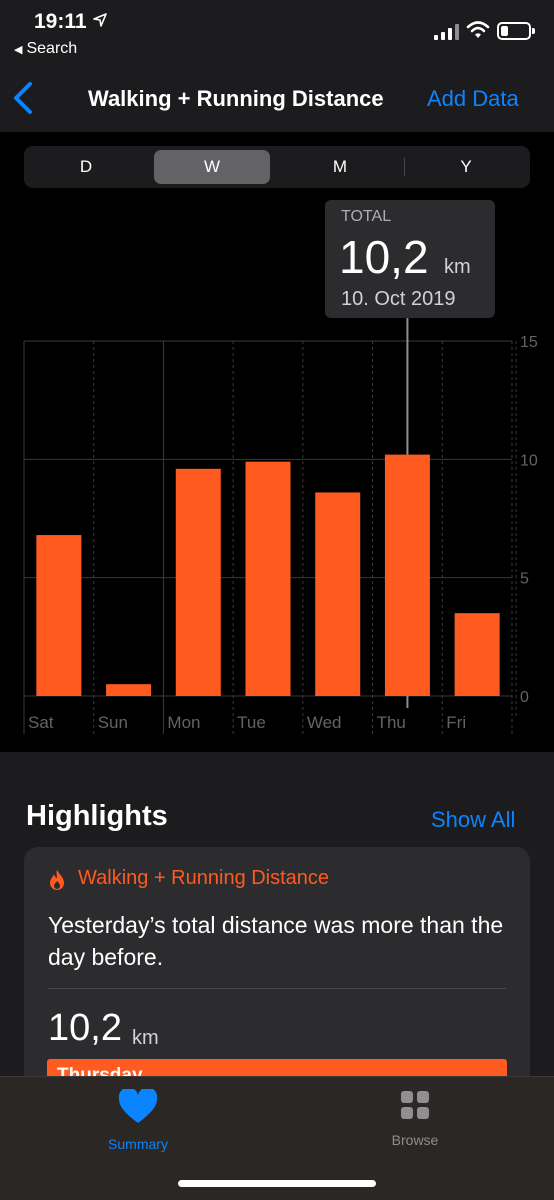  I want to click on bar-mon, so click(198, 582).